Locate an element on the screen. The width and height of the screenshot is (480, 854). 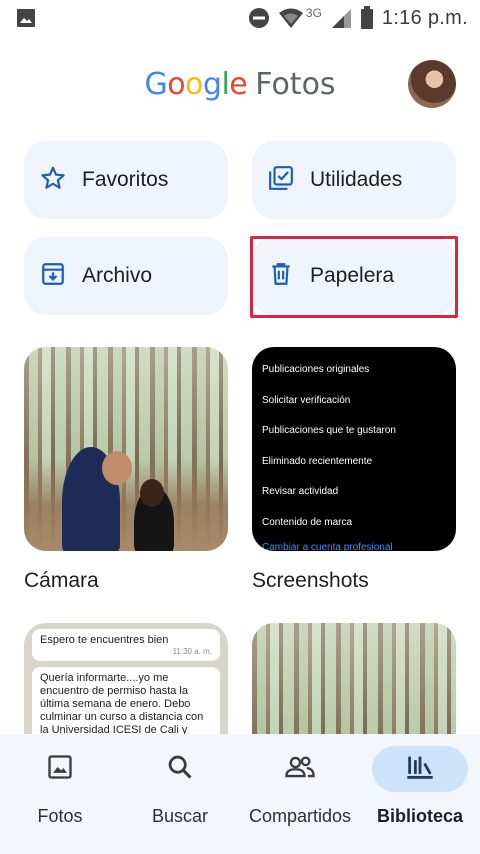
nav-biblioteca-label: Biblioteca is located at coordinates (420, 816).